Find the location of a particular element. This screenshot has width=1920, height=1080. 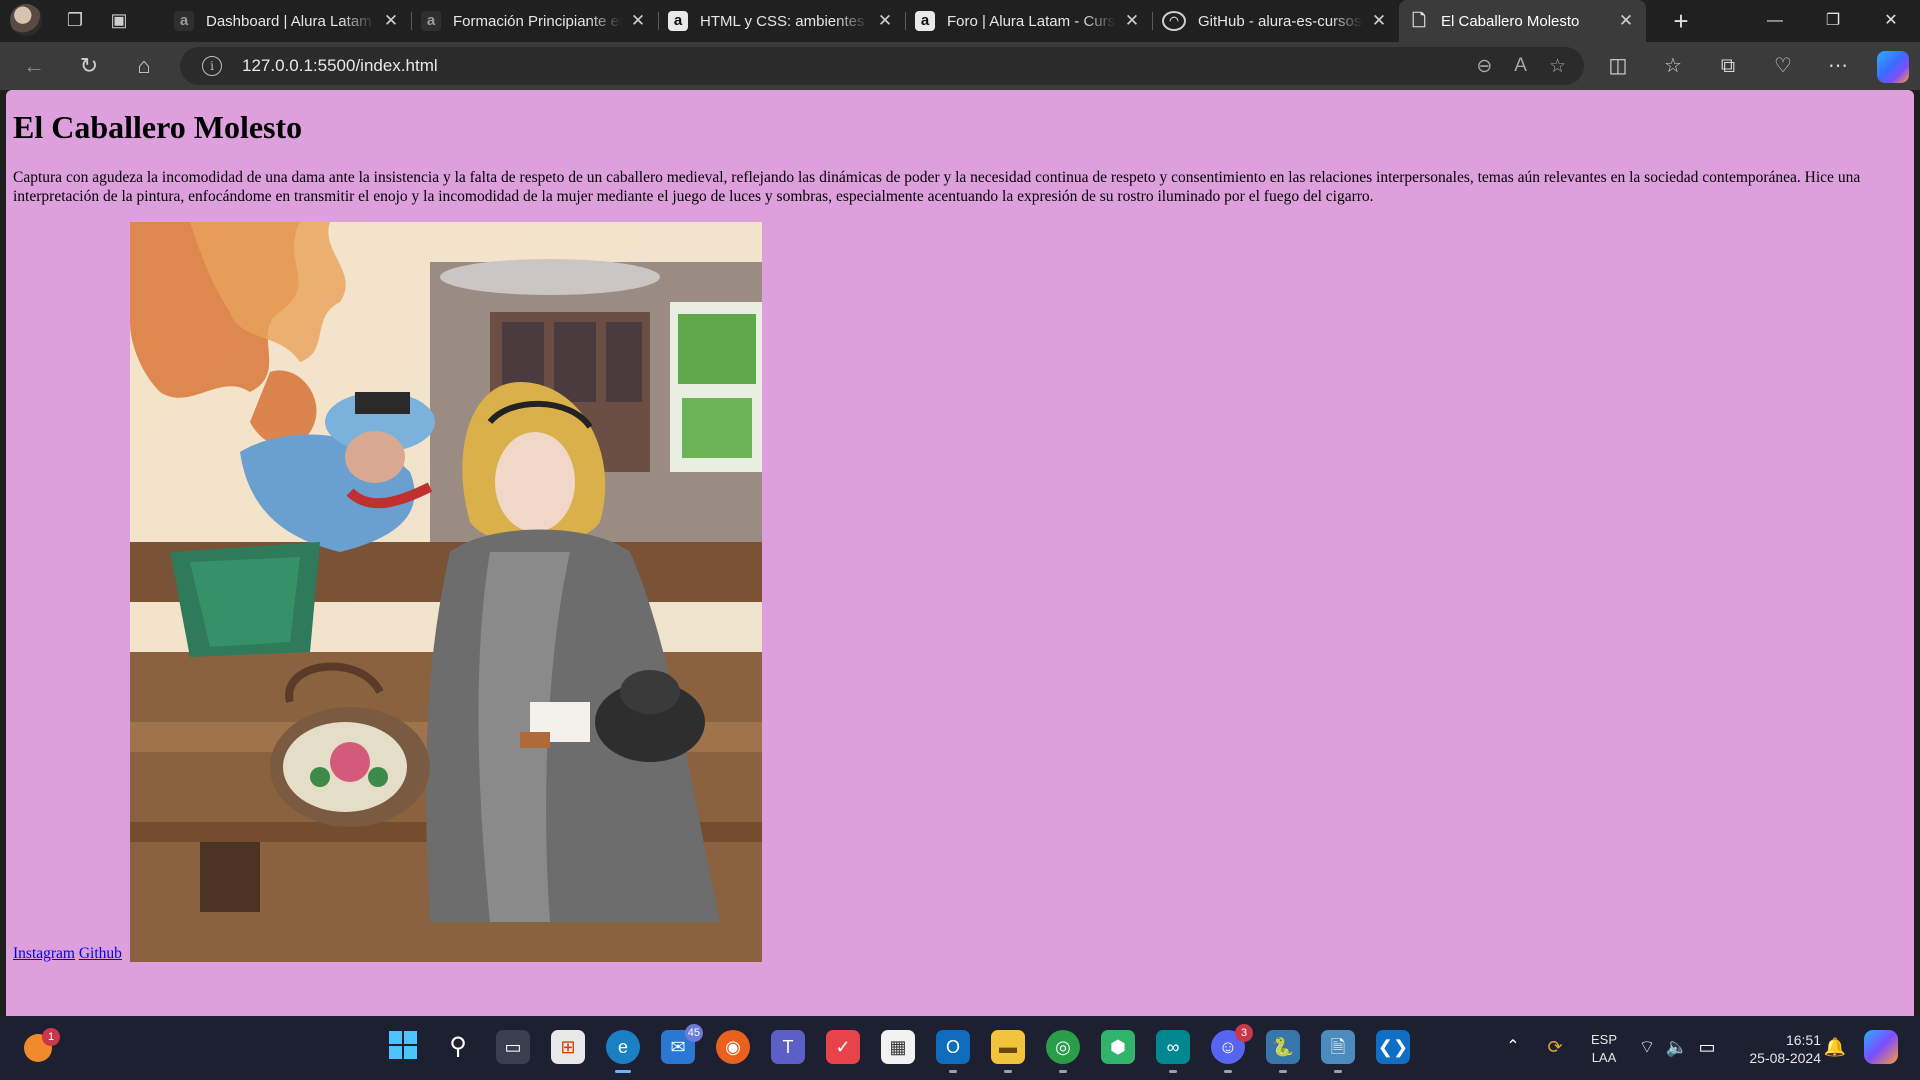

notification-app-icon: 1 is located at coordinates (42, 1045).